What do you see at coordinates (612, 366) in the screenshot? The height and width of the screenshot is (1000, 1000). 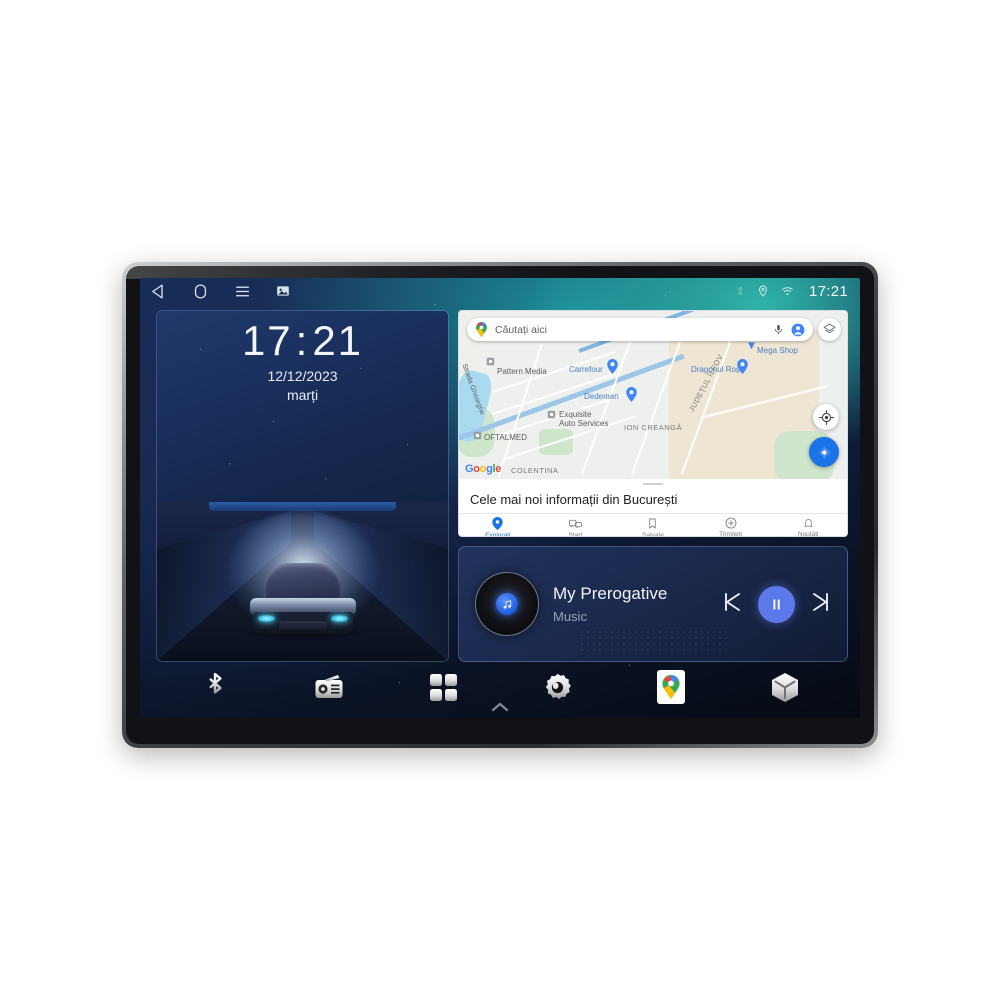 I see `map-pin-carrefour` at bounding box center [612, 366].